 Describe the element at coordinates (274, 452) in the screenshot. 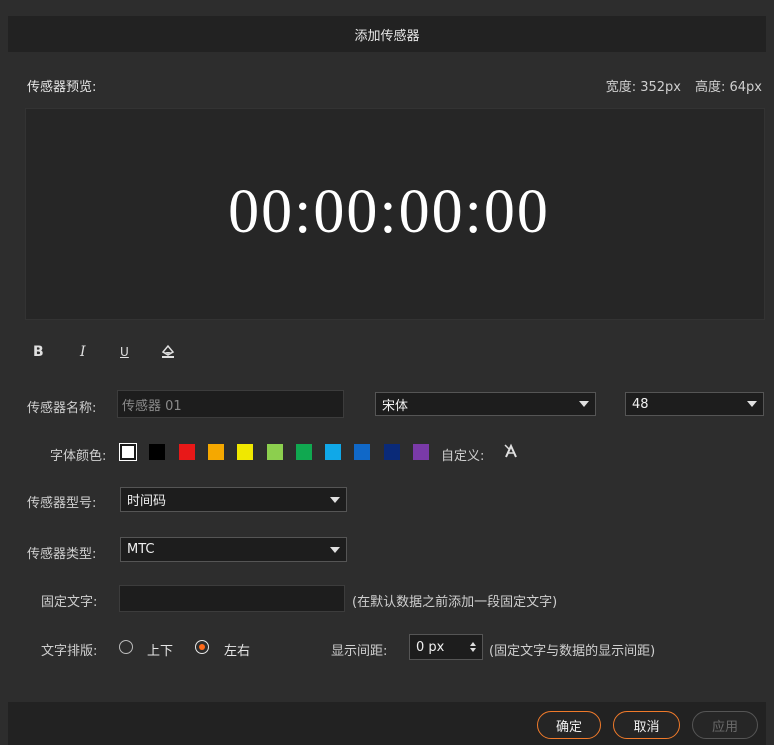

I see `color-swatch-light-green` at that location.